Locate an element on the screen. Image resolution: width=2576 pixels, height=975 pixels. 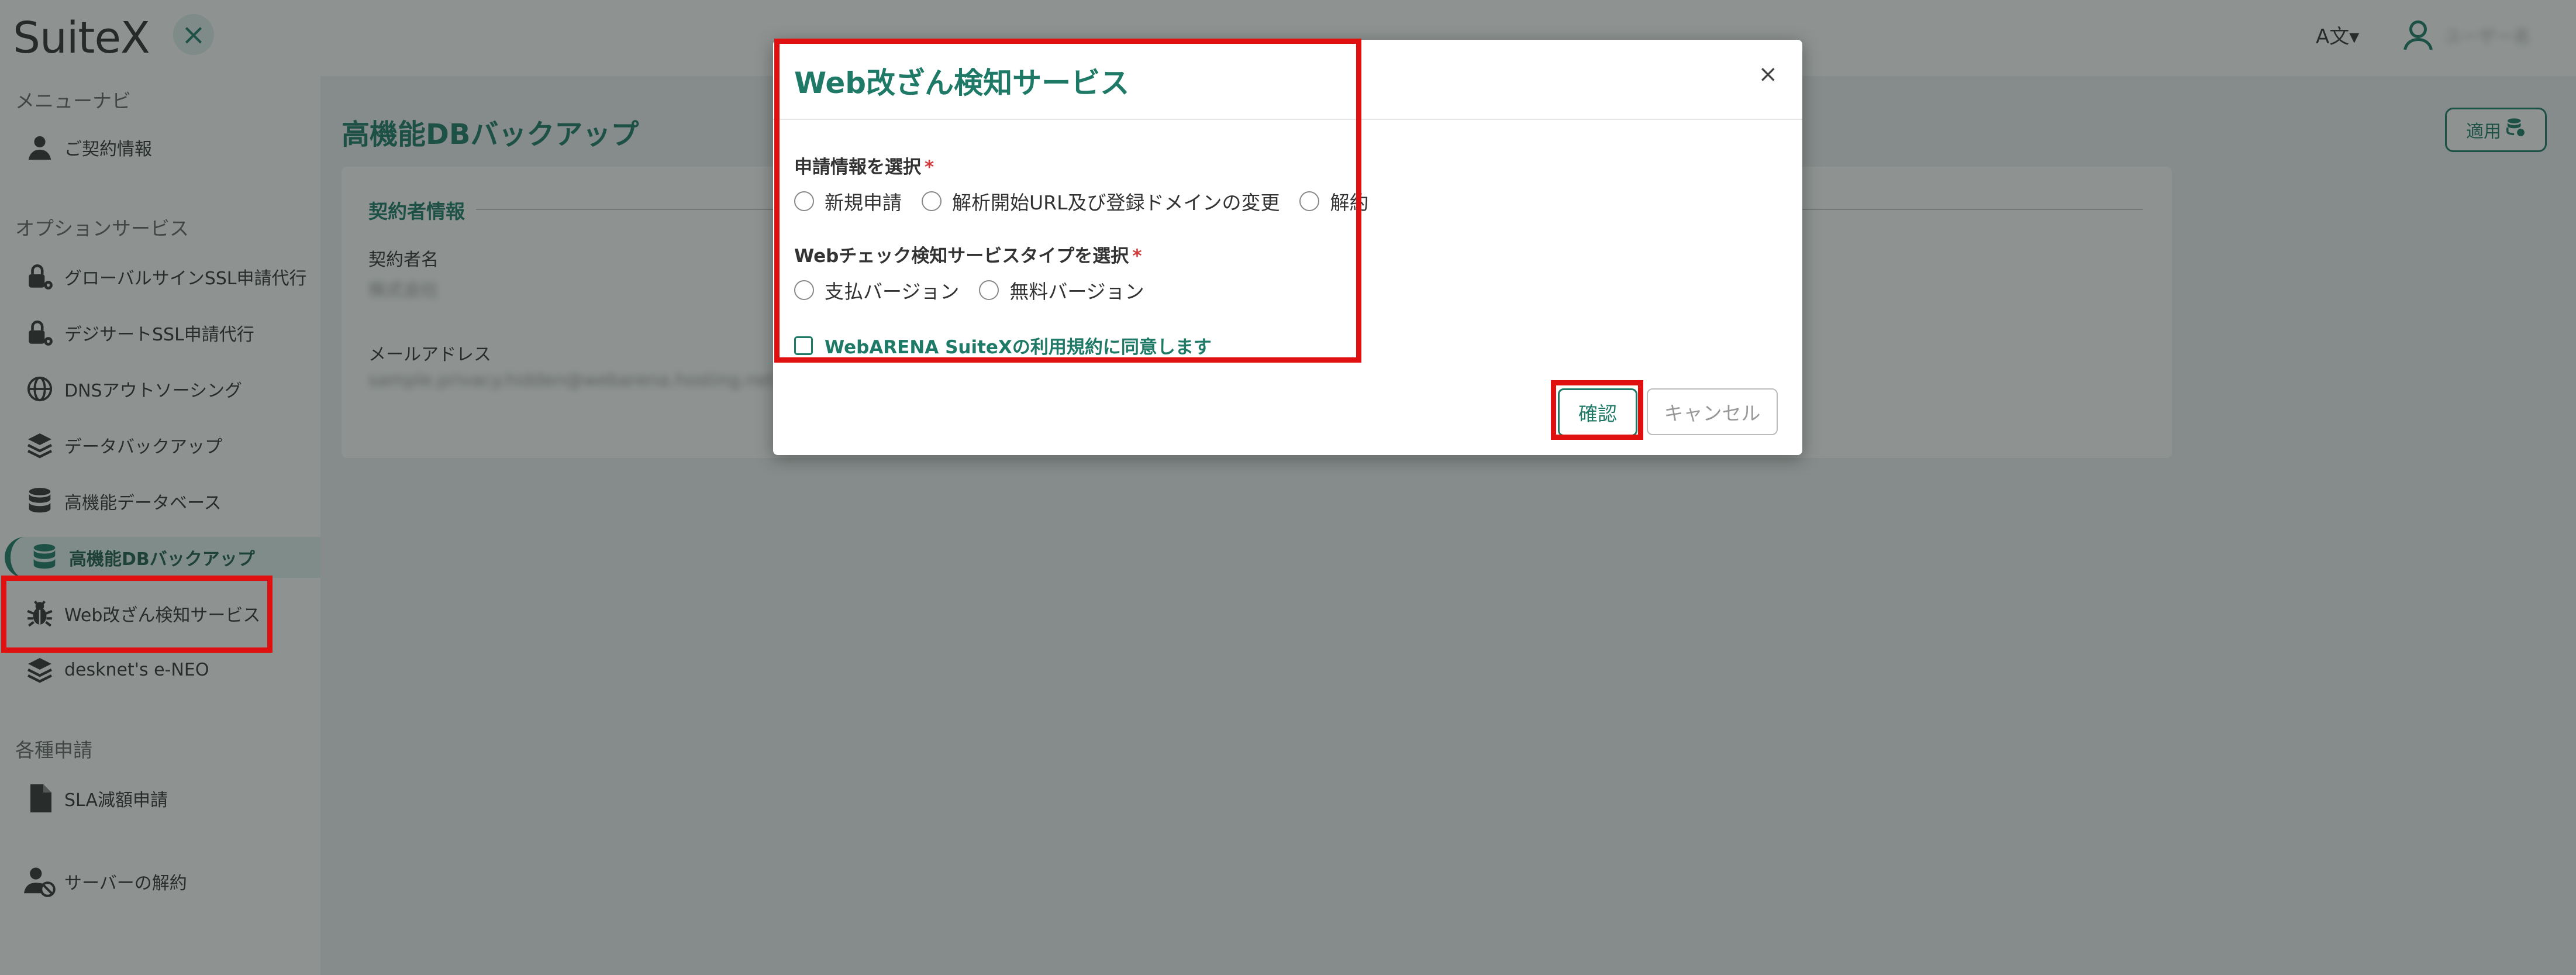
cancel-button: キャンセル is located at coordinates (1713, 411).